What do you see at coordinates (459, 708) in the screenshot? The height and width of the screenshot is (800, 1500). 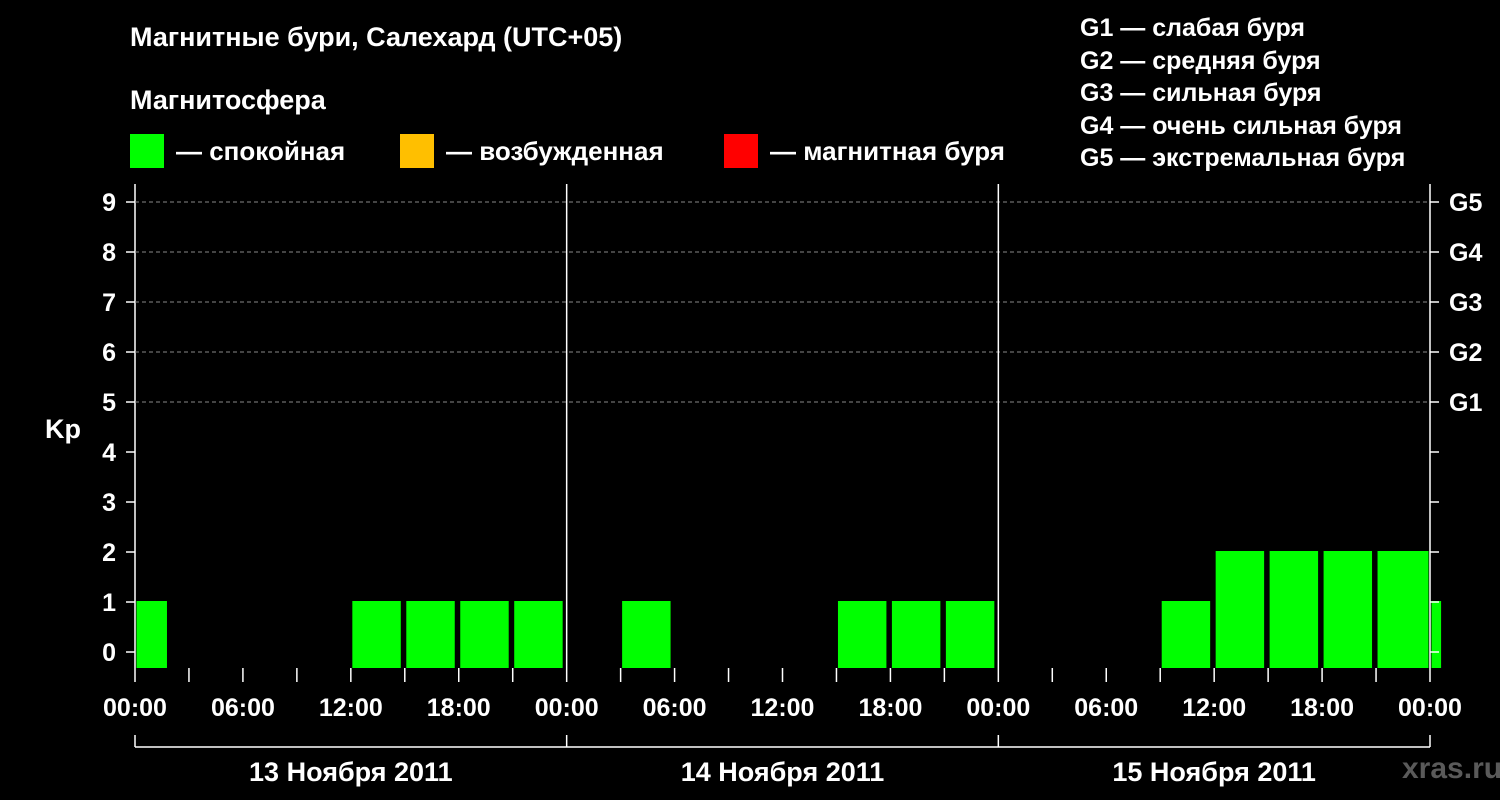 I see `x-tick-label-3: 18:00` at bounding box center [459, 708].